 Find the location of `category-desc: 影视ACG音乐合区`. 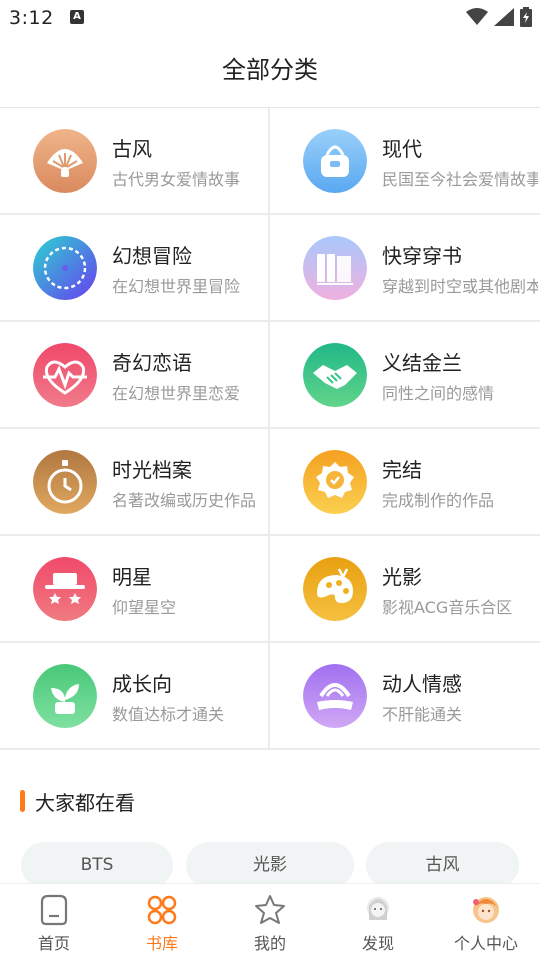

category-desc: 影视ACG音乐合区 is located at coordinates (447, 607).